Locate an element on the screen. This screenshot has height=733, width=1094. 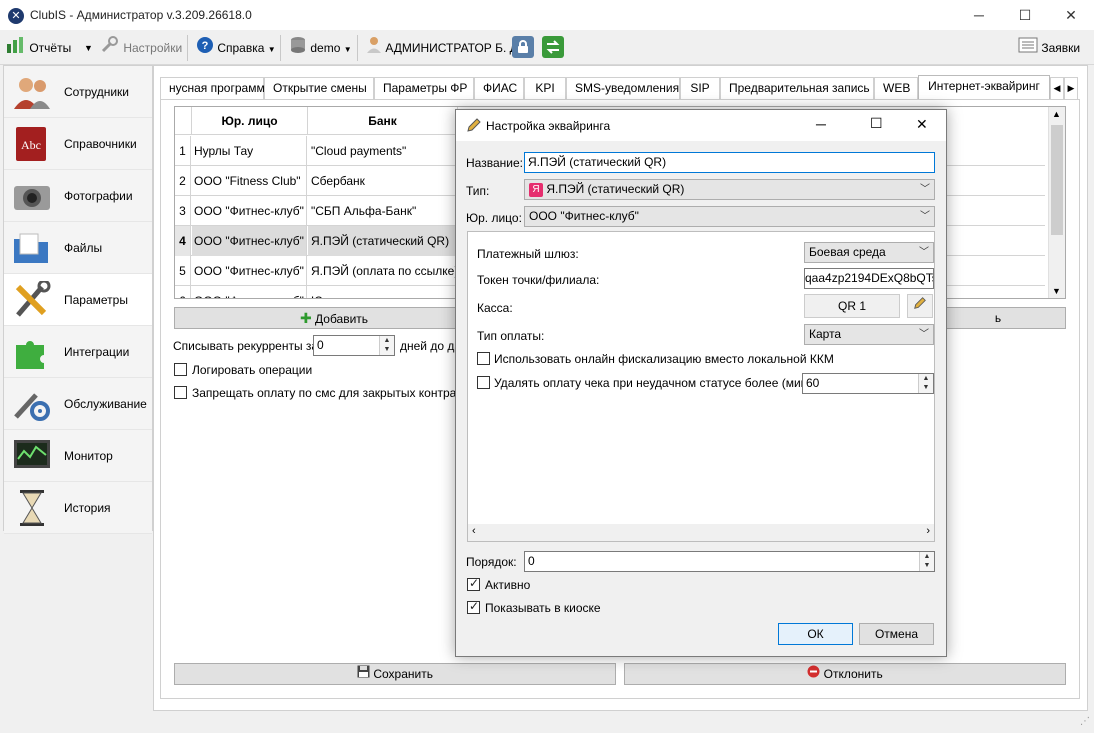
requests-label: Заявки is located at coordinates (1061, 48).